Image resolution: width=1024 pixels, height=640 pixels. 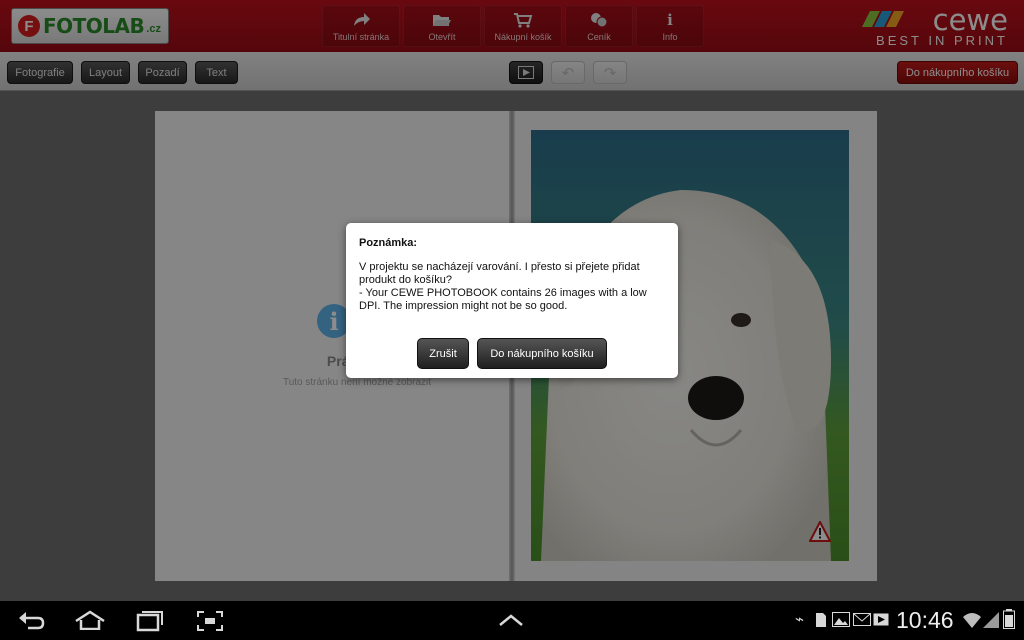 What do you see at coordinates (841, 619) in the screenshot?
I see `gallery-icon` at bounding box center [841, 619].